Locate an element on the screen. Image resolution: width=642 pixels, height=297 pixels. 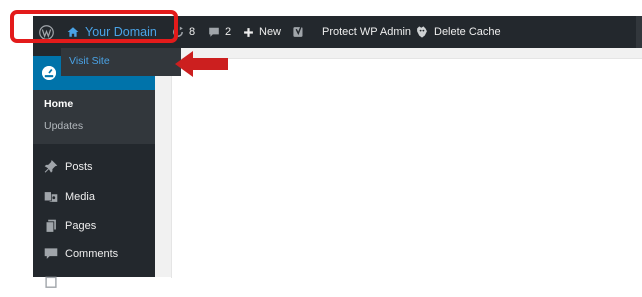
cache-label: Delete Cache is located at coordinates (467, 32).